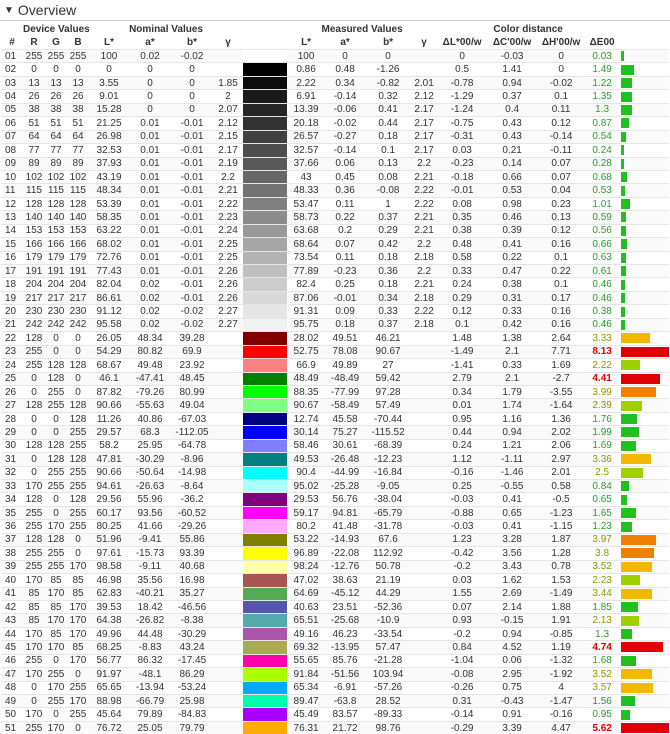 This screenshot has width=670, height=734. I want to click on collapse-triangle-icon: ▼, so click(9, 10).